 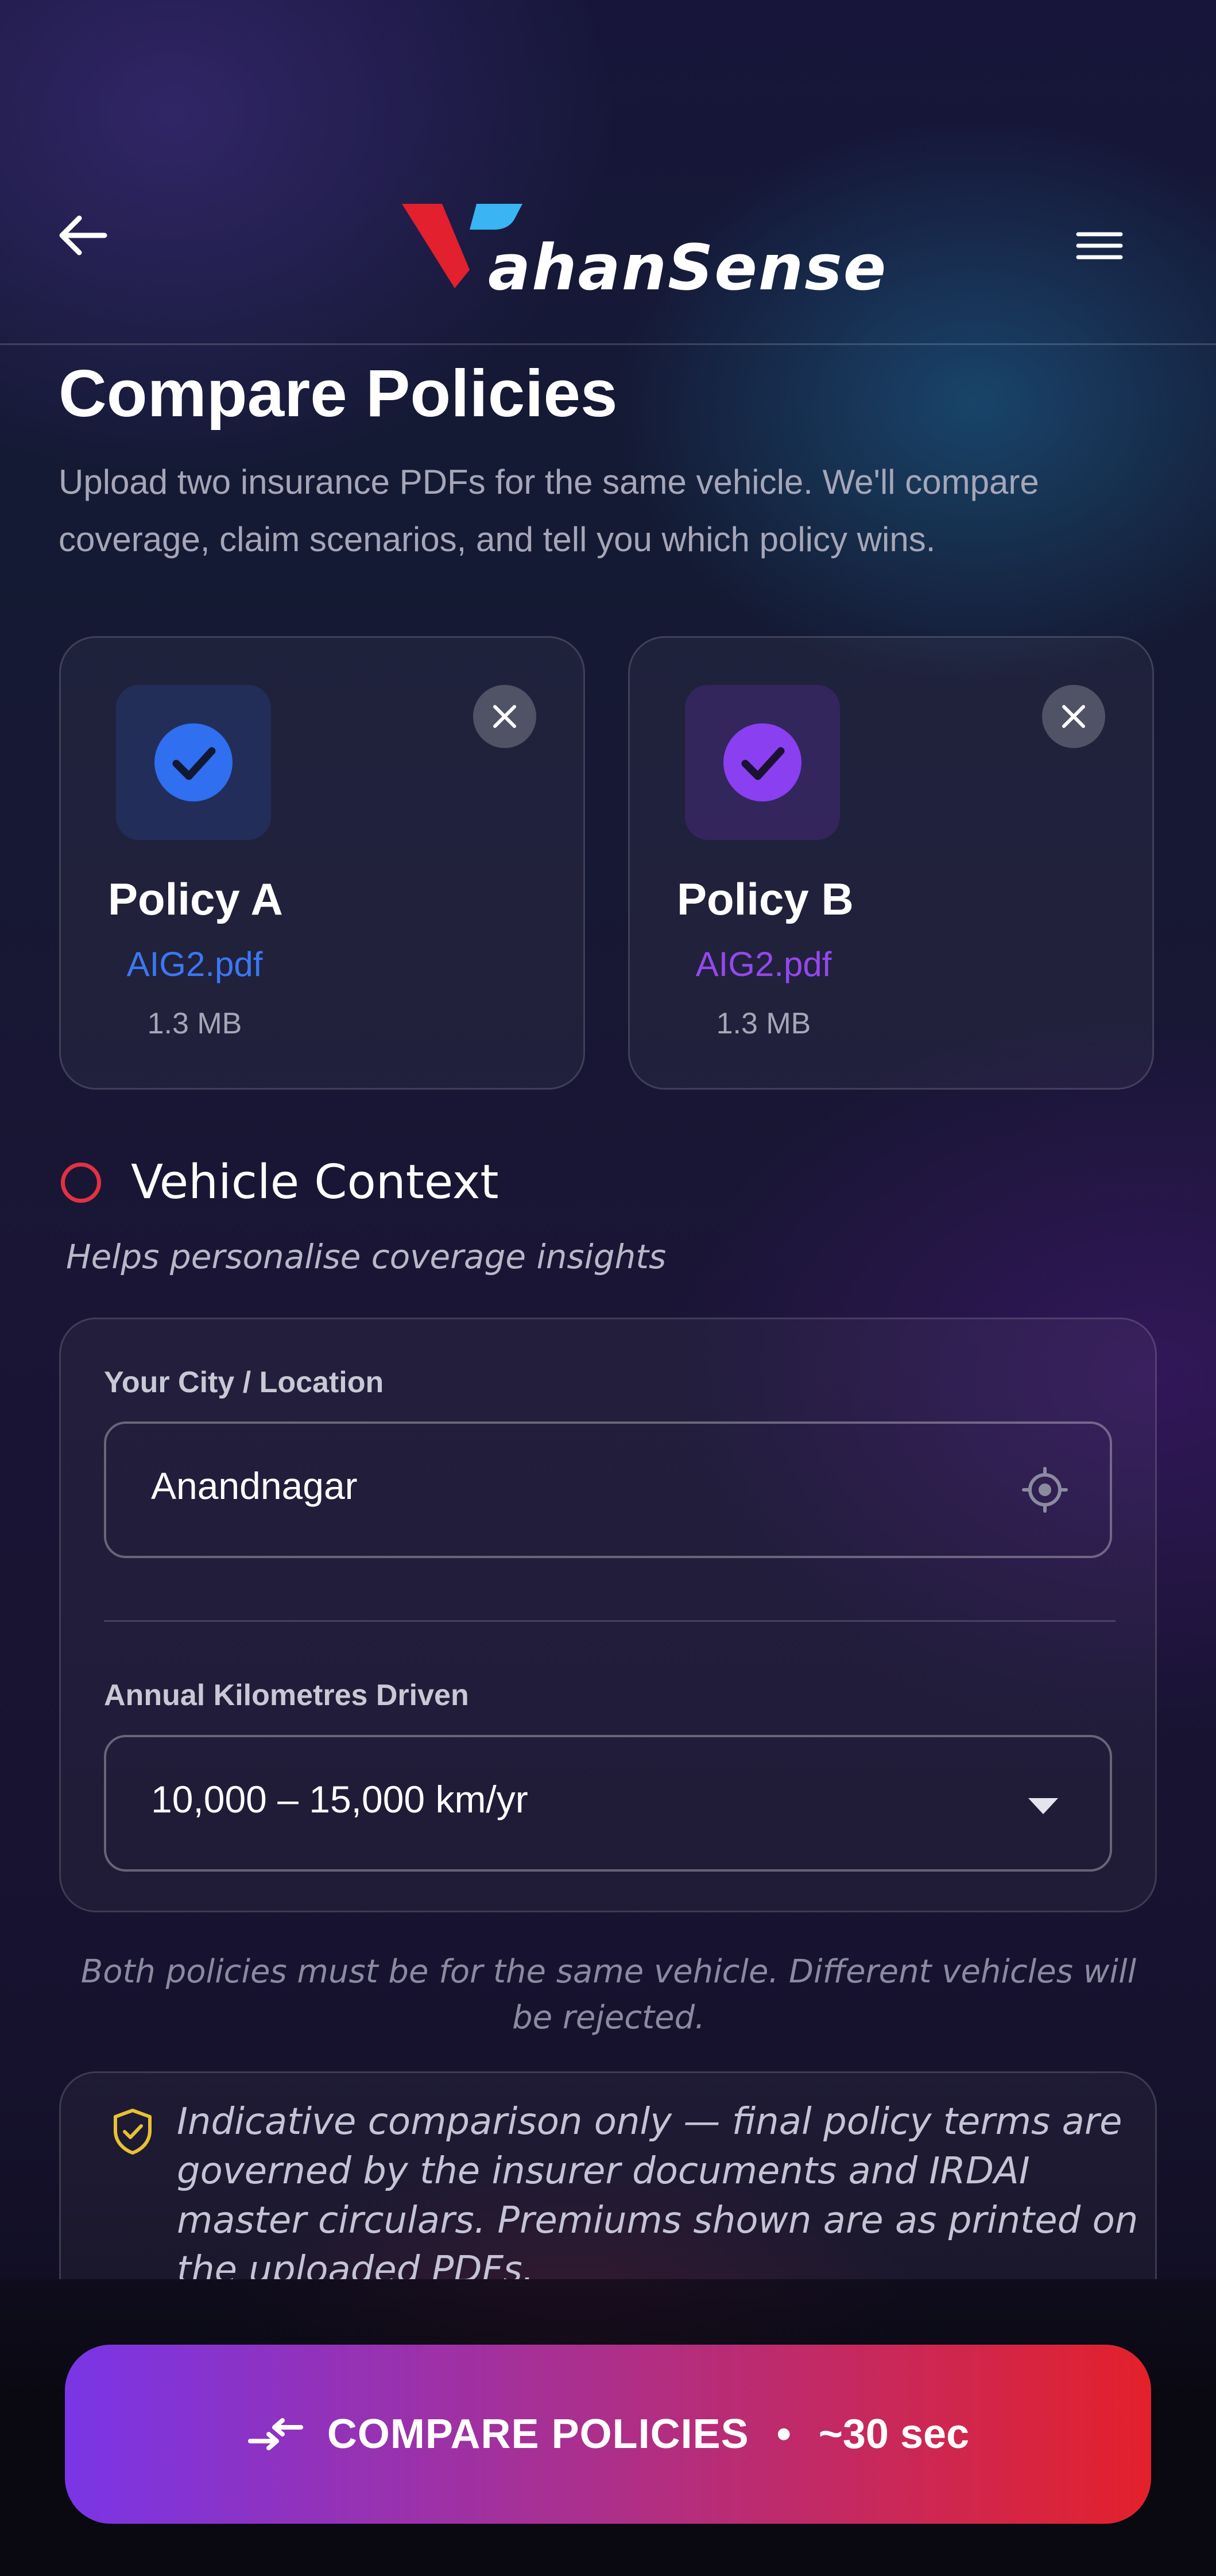 I want to click on policy-a-card: Policy A AIG2.pdf 1.3 MB, so click(x=322, y=863).